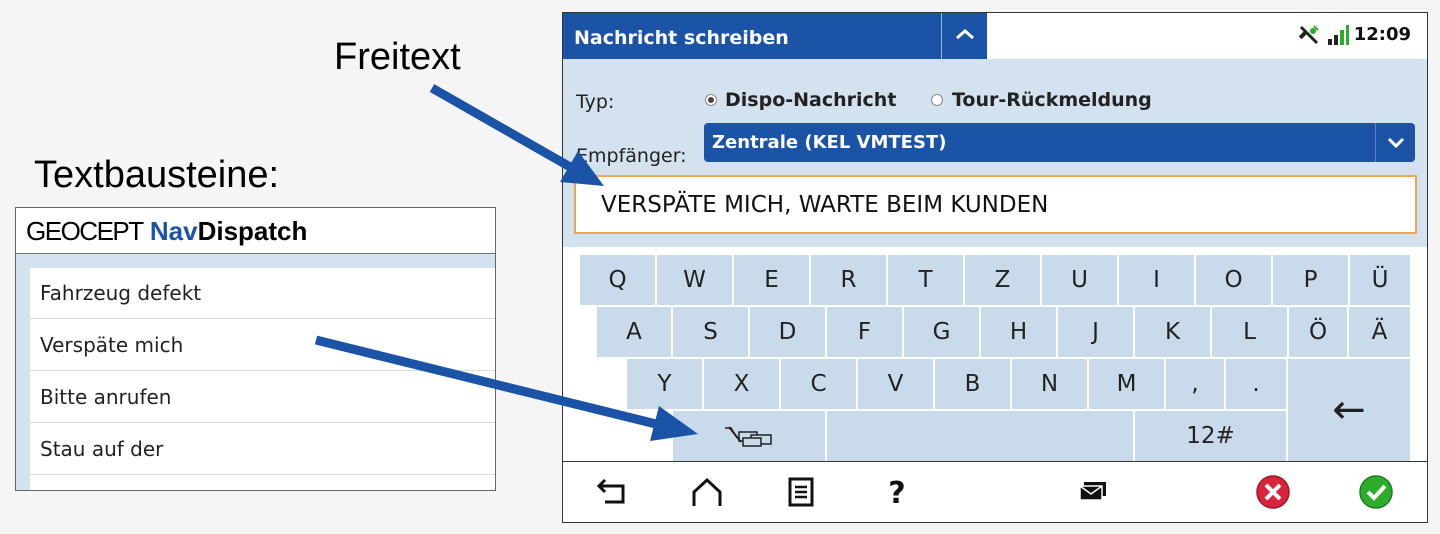  Describe the element at coordinates (741, 384) in the screenshot. I see `key-x: X` at that location.